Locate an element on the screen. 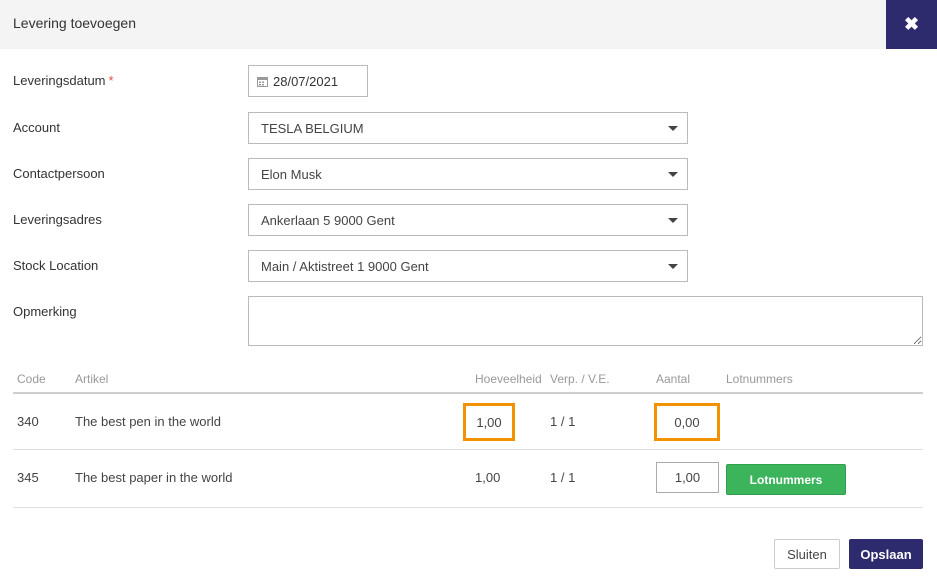 The image size is (937, 581). account-label: Account is located at coordinates (36, 127).